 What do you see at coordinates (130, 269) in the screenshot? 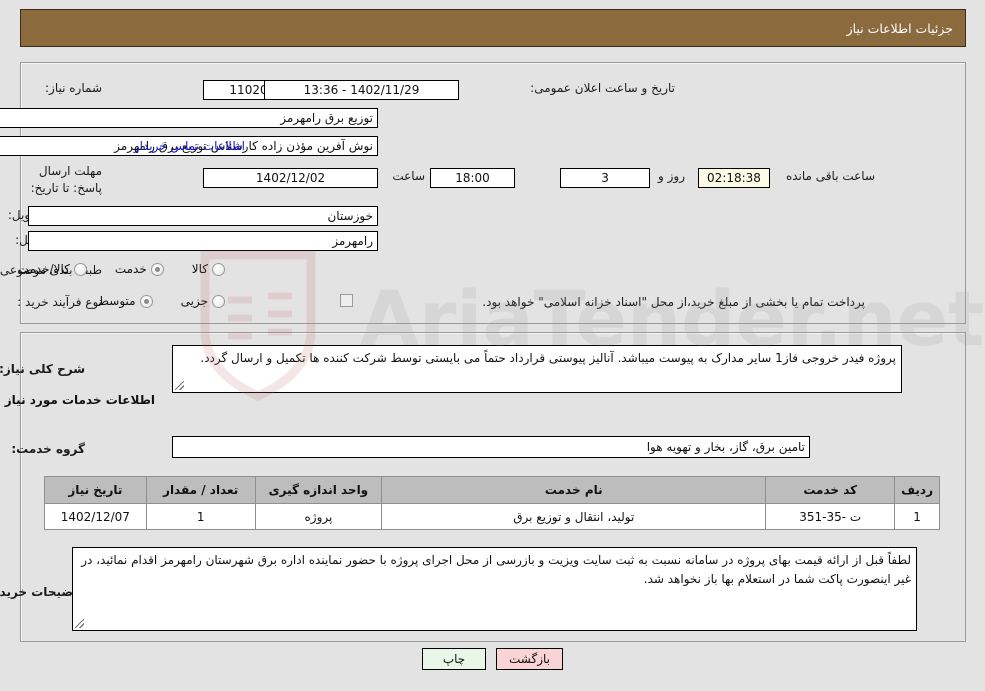
I see `radio-label: خدمت` at bounding box center [130, 269].